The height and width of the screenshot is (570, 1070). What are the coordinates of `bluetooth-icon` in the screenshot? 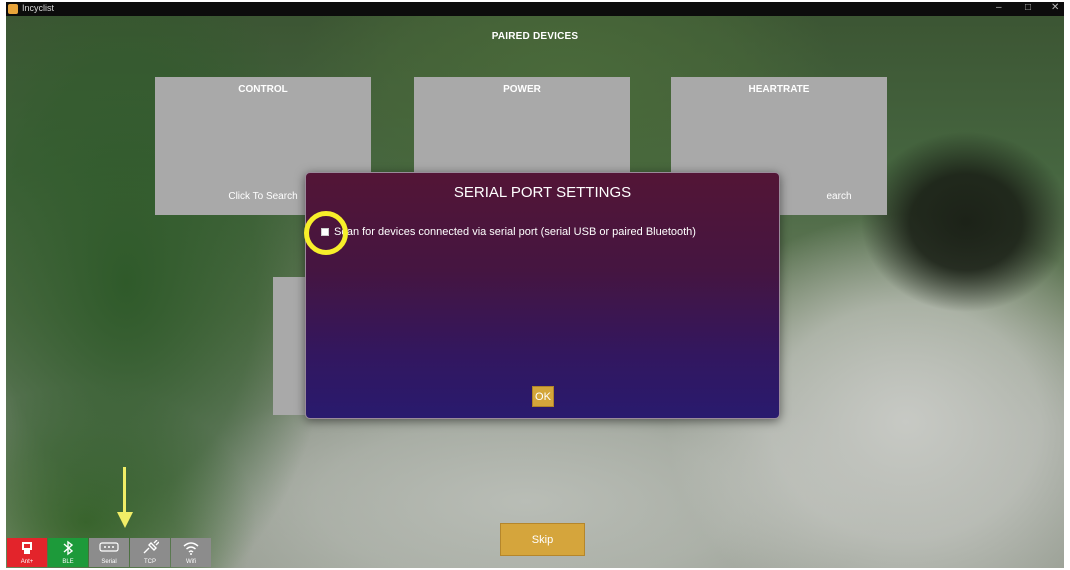 It's located at (68, 549).